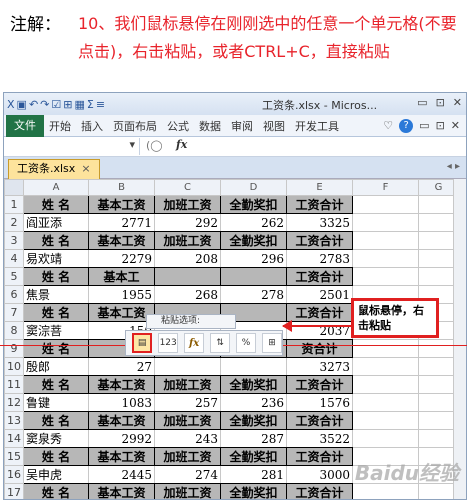 Image resolution: width=467 pixels, height=500 pixels. I want to click on cell: 1576, so click(319, 403).